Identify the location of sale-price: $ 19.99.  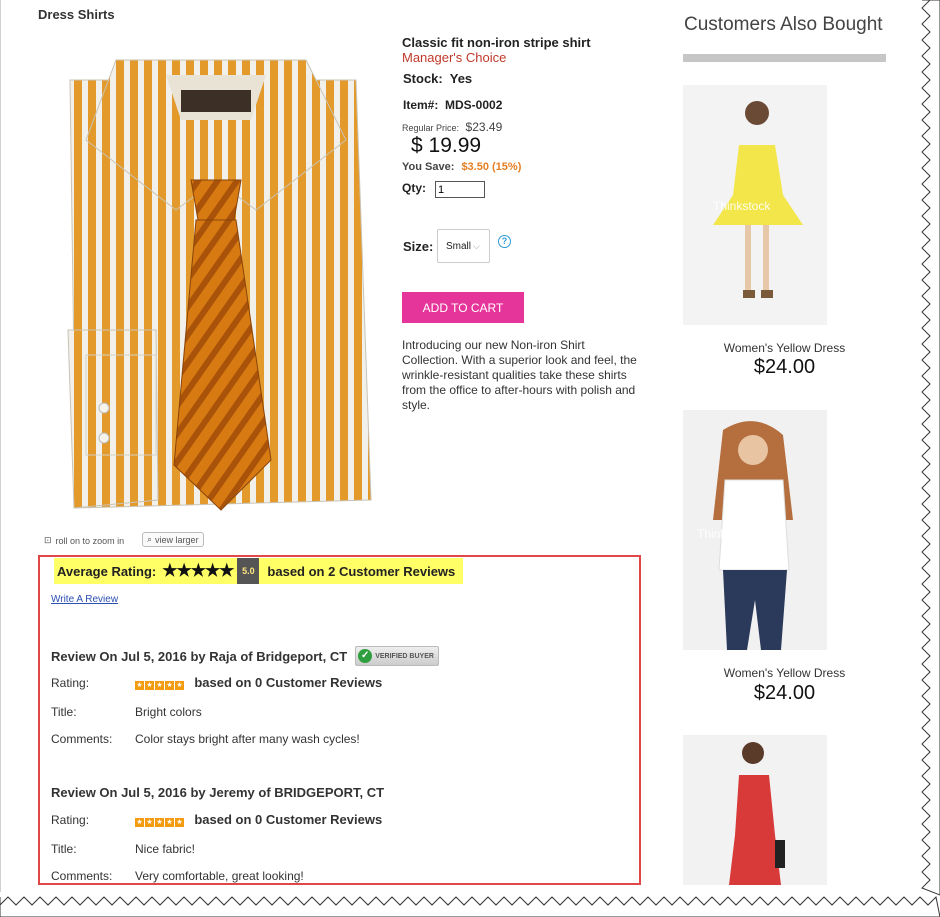
(446, 145).